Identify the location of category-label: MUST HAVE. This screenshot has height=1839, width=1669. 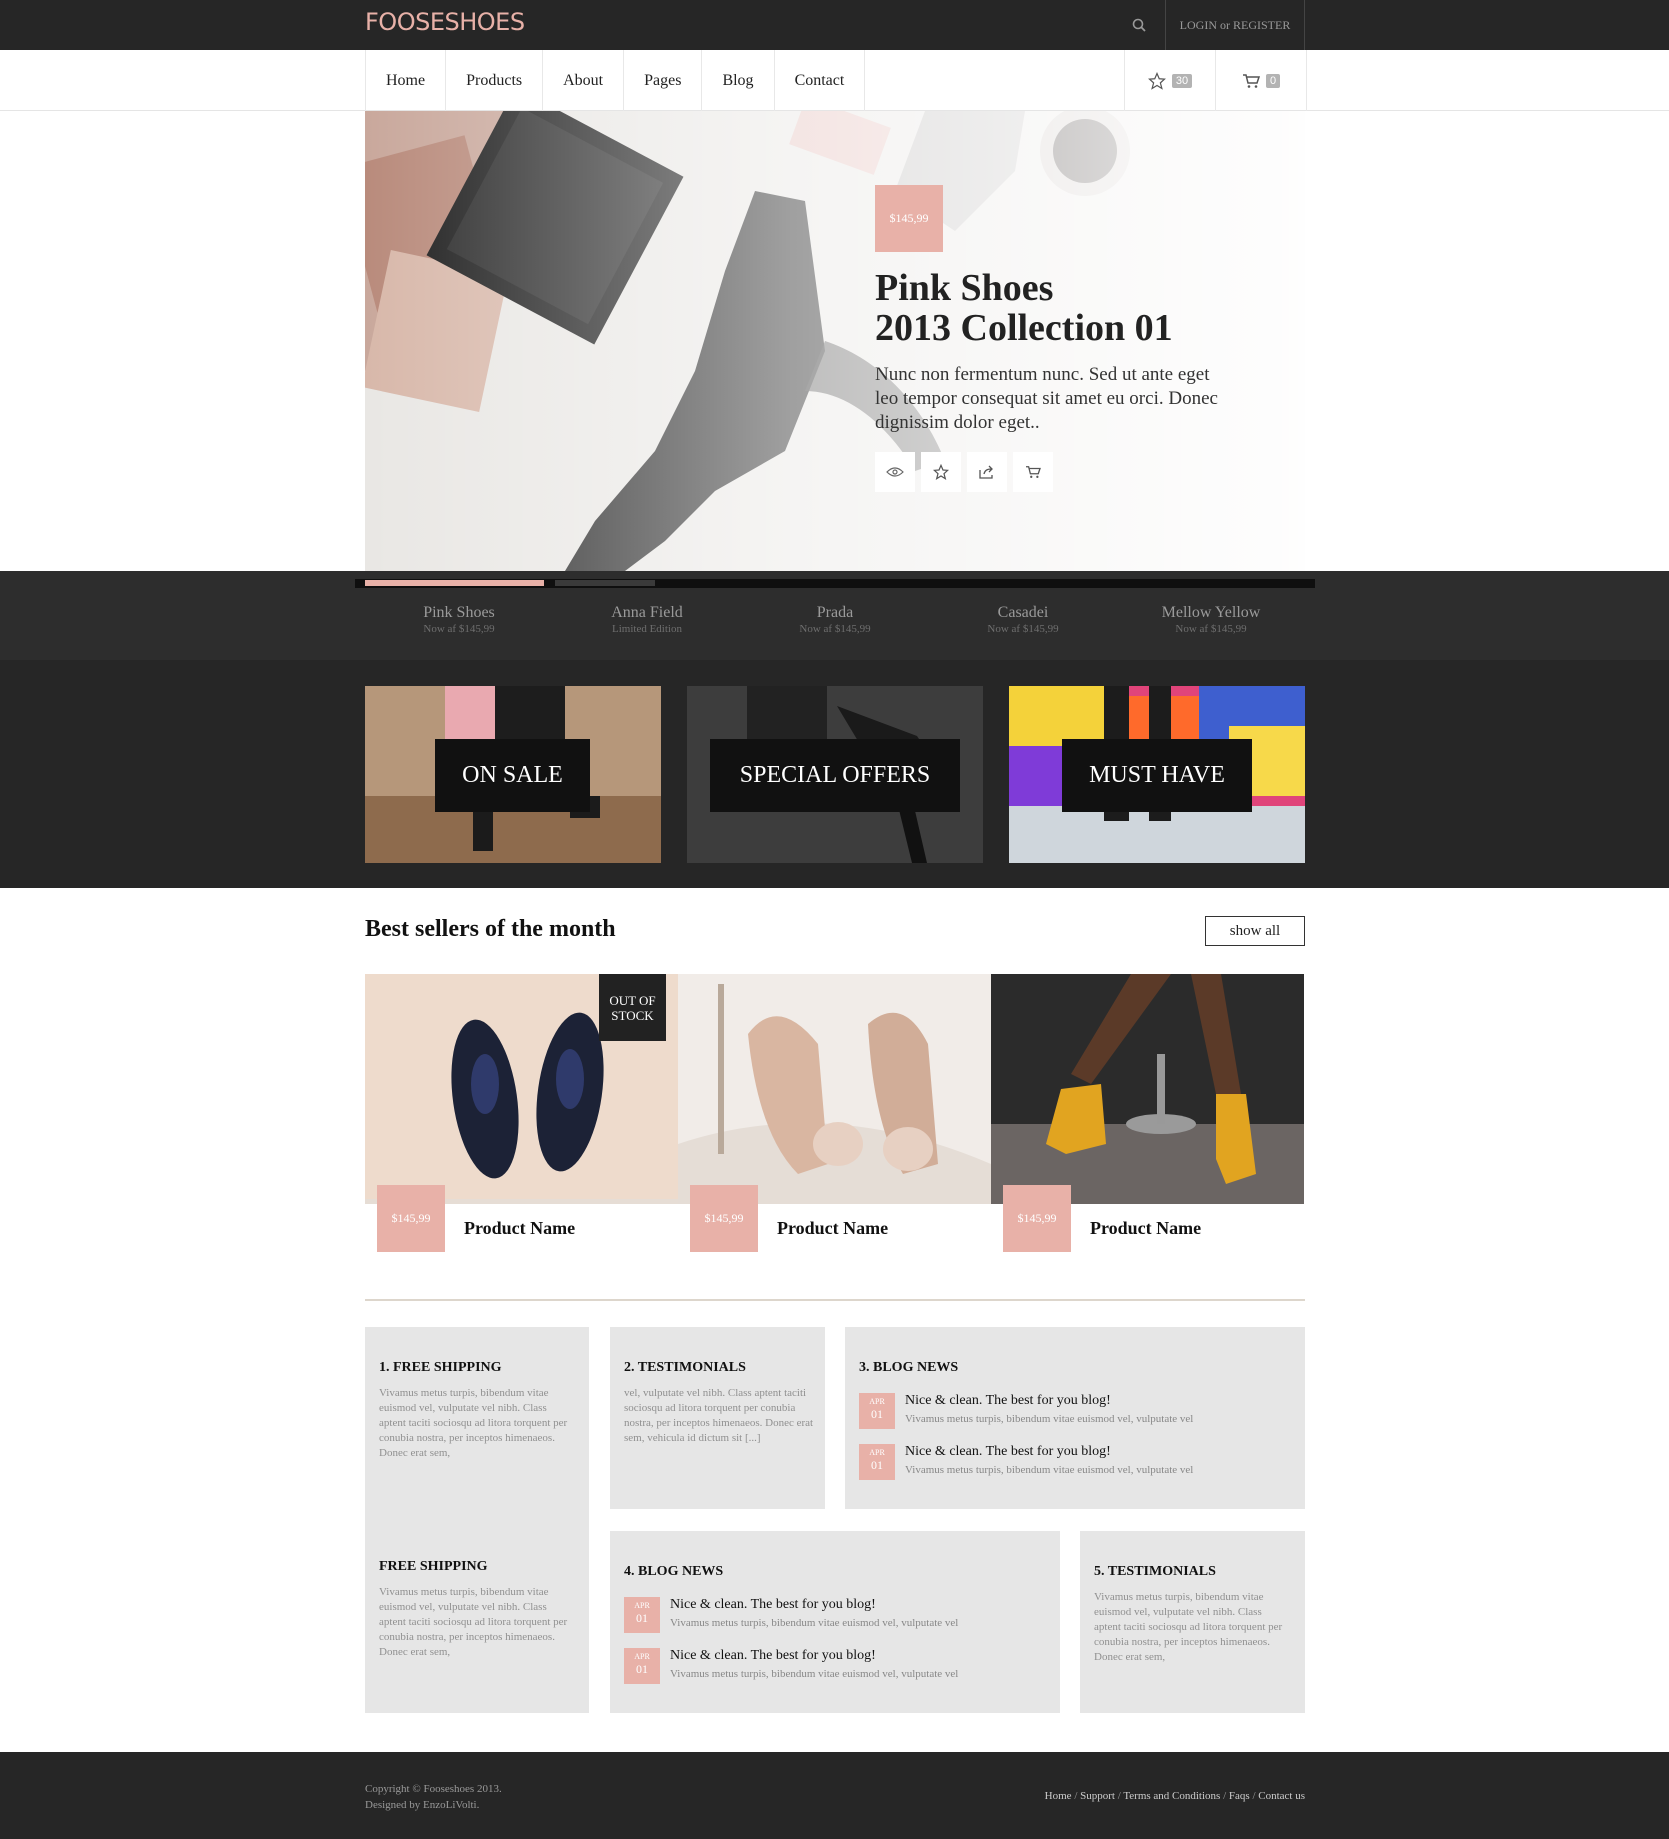
(1157, 775).